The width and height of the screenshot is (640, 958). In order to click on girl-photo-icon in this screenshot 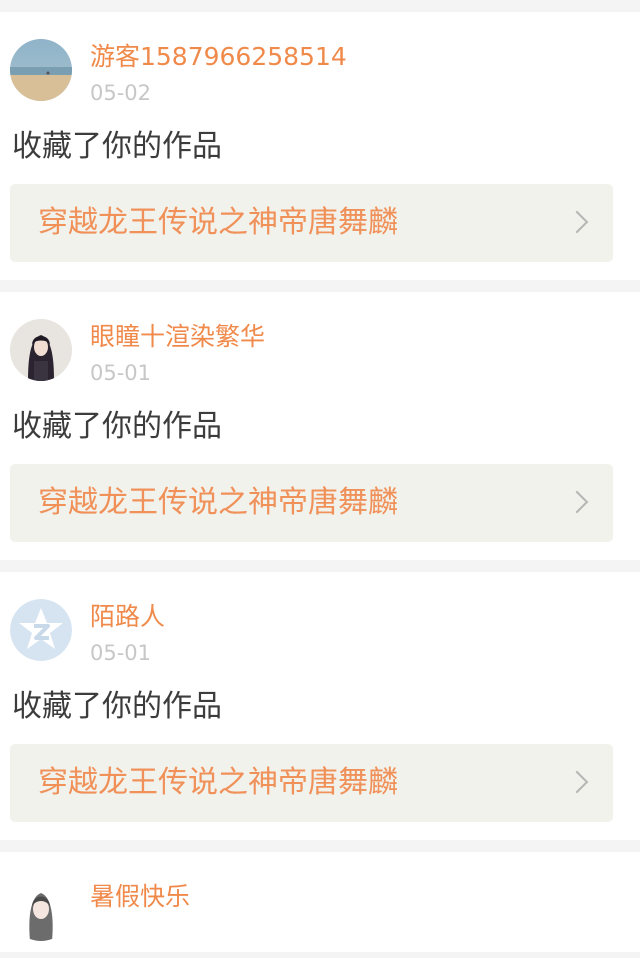, I will do `click(41, 350)`.